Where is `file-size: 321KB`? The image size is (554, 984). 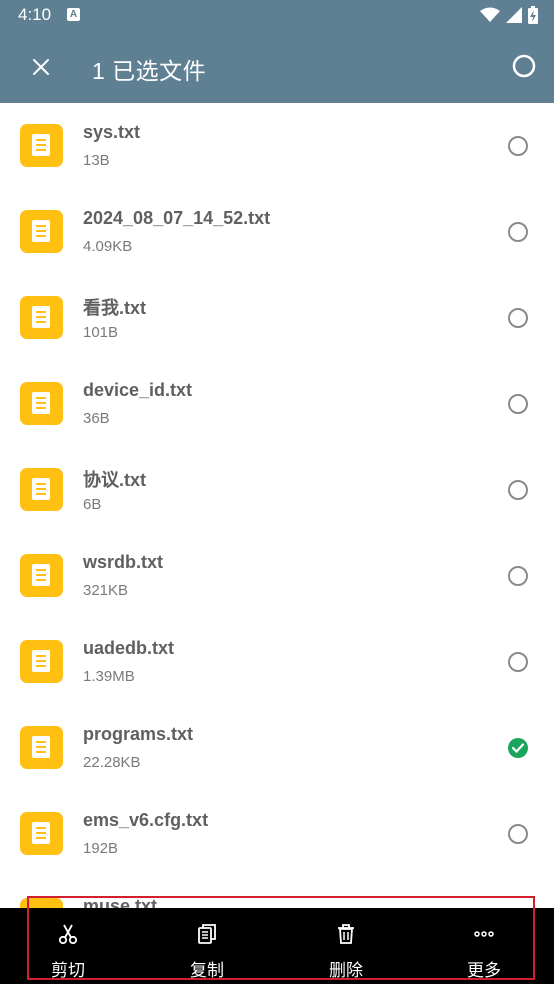 file-size: 321KB is located at coordinates (106, 590).